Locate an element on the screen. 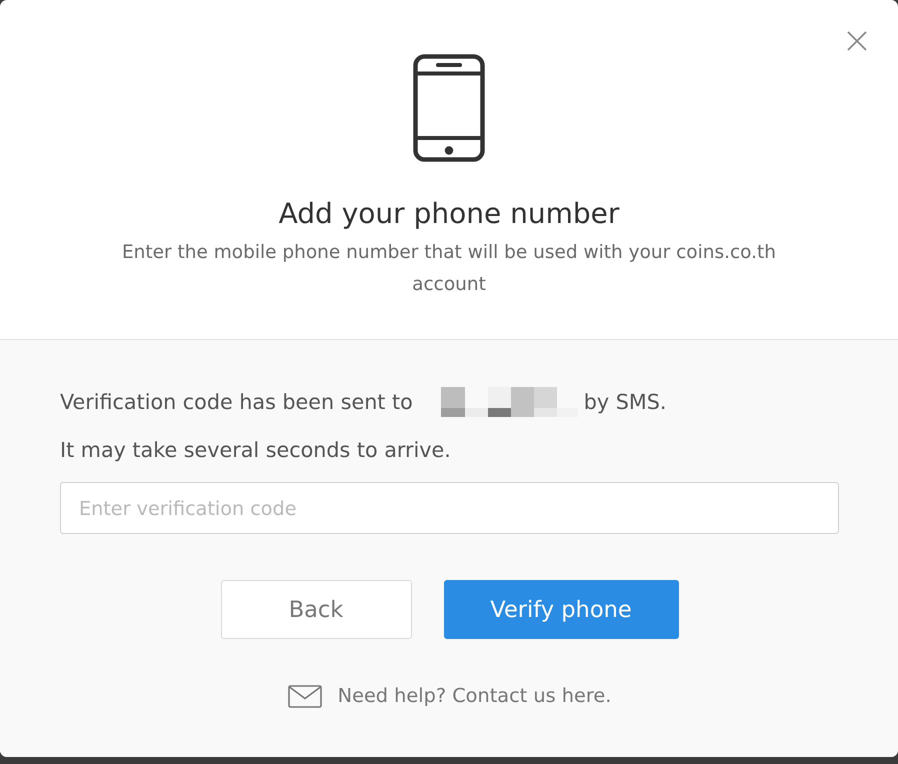 The image size is (898, 764). arrival-note: It may take several seconds to arrive. is located at coordinates (255, 450).